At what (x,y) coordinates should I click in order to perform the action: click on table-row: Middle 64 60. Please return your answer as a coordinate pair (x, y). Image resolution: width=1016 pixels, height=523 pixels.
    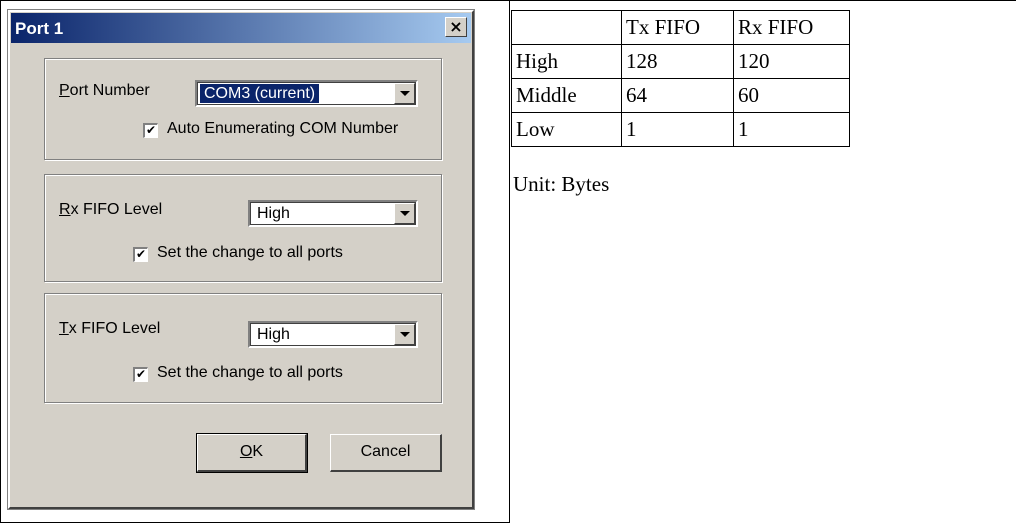
    Looking at the image, I should click on (680, 95).